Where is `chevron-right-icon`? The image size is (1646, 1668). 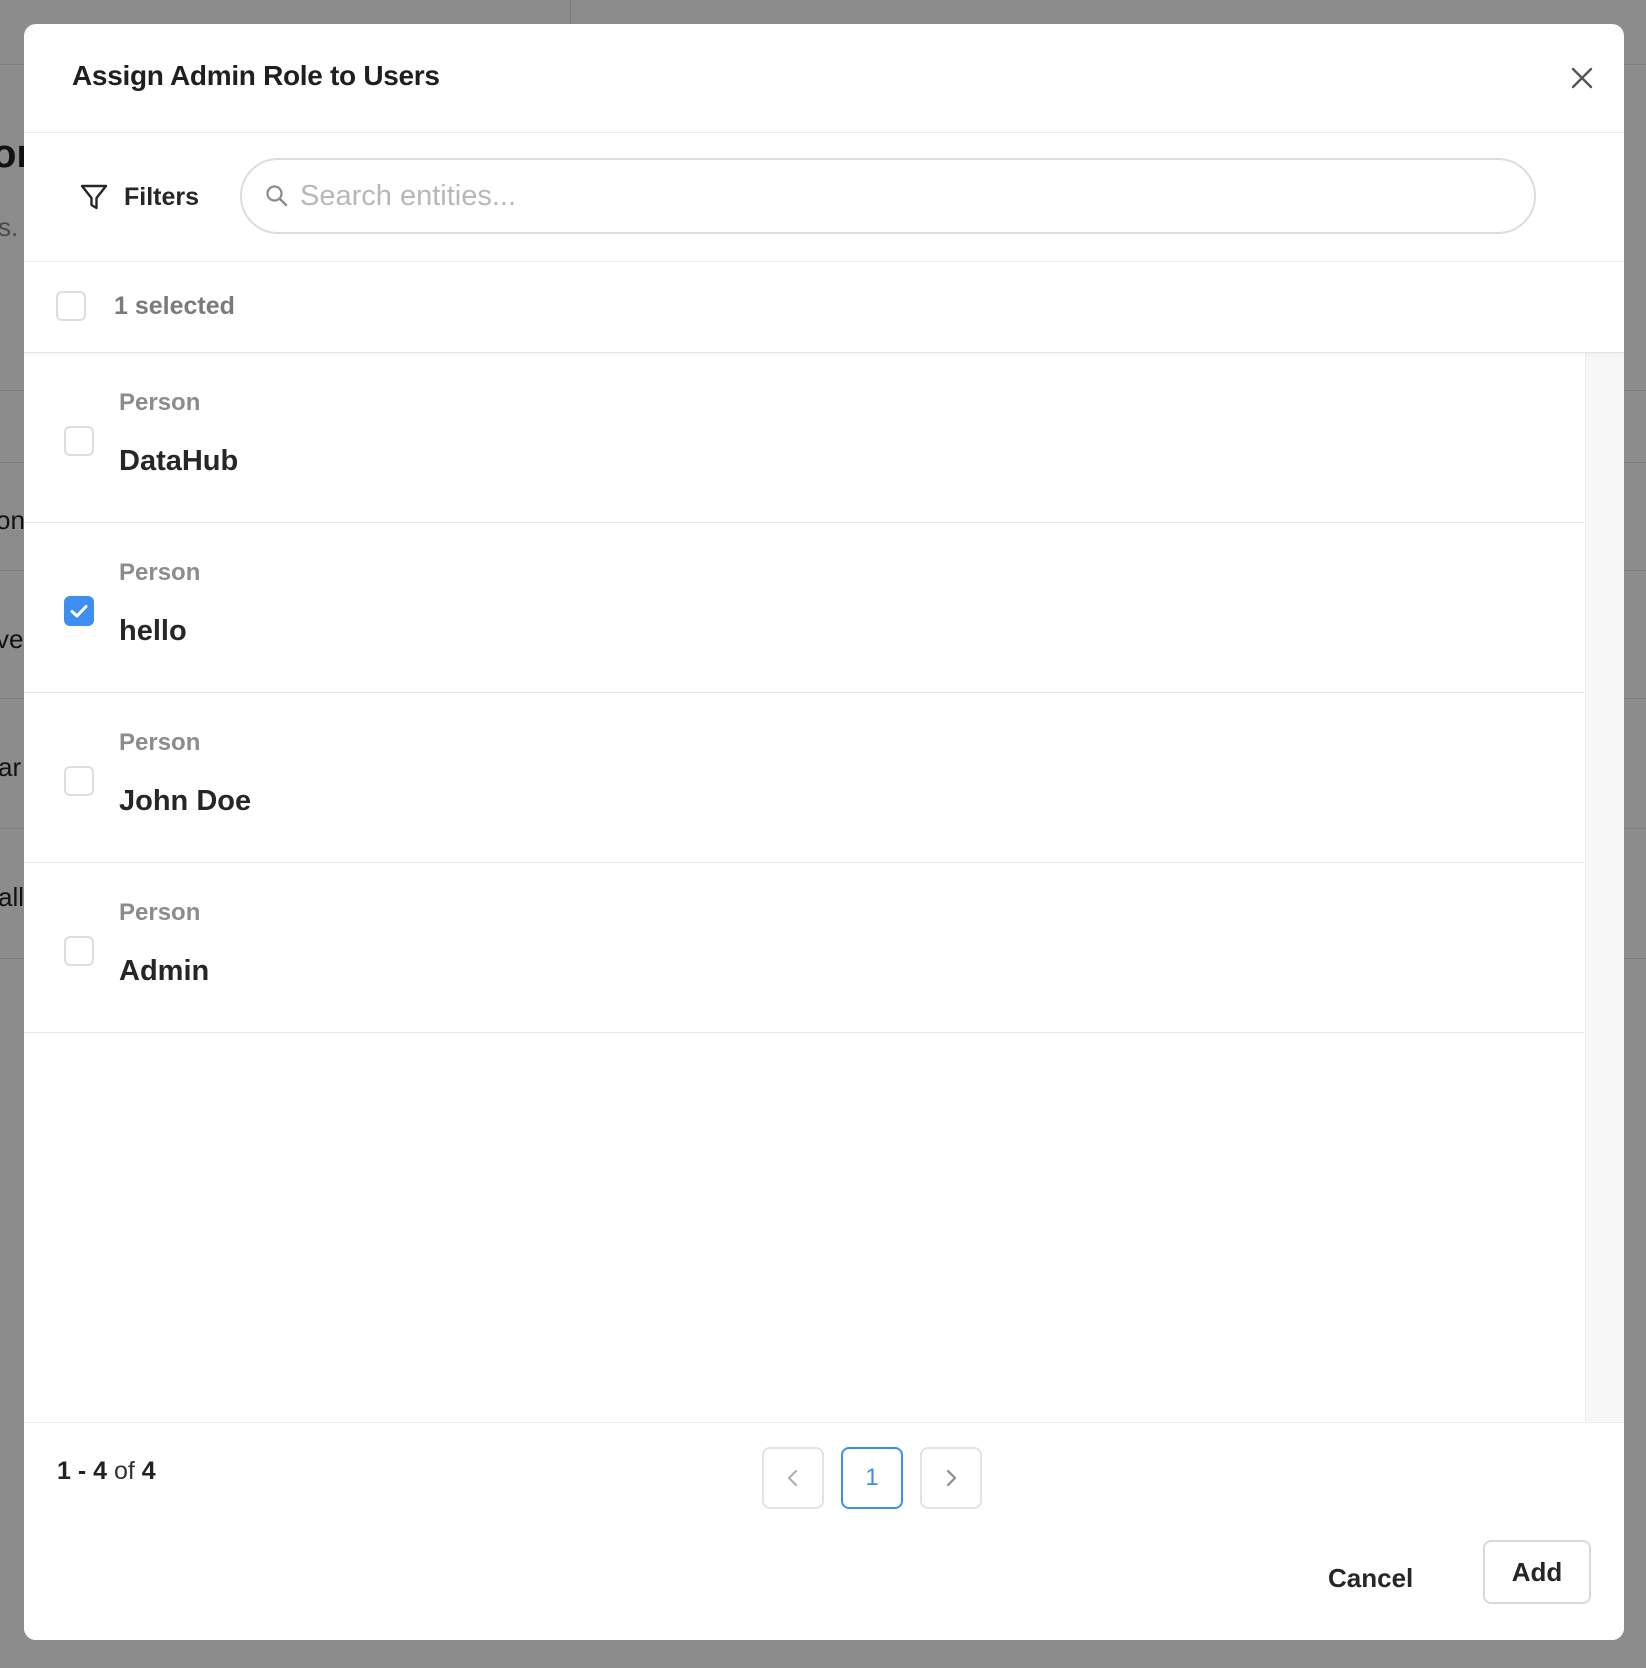
chevron-right-icon is located at coordinates (951, 1478).